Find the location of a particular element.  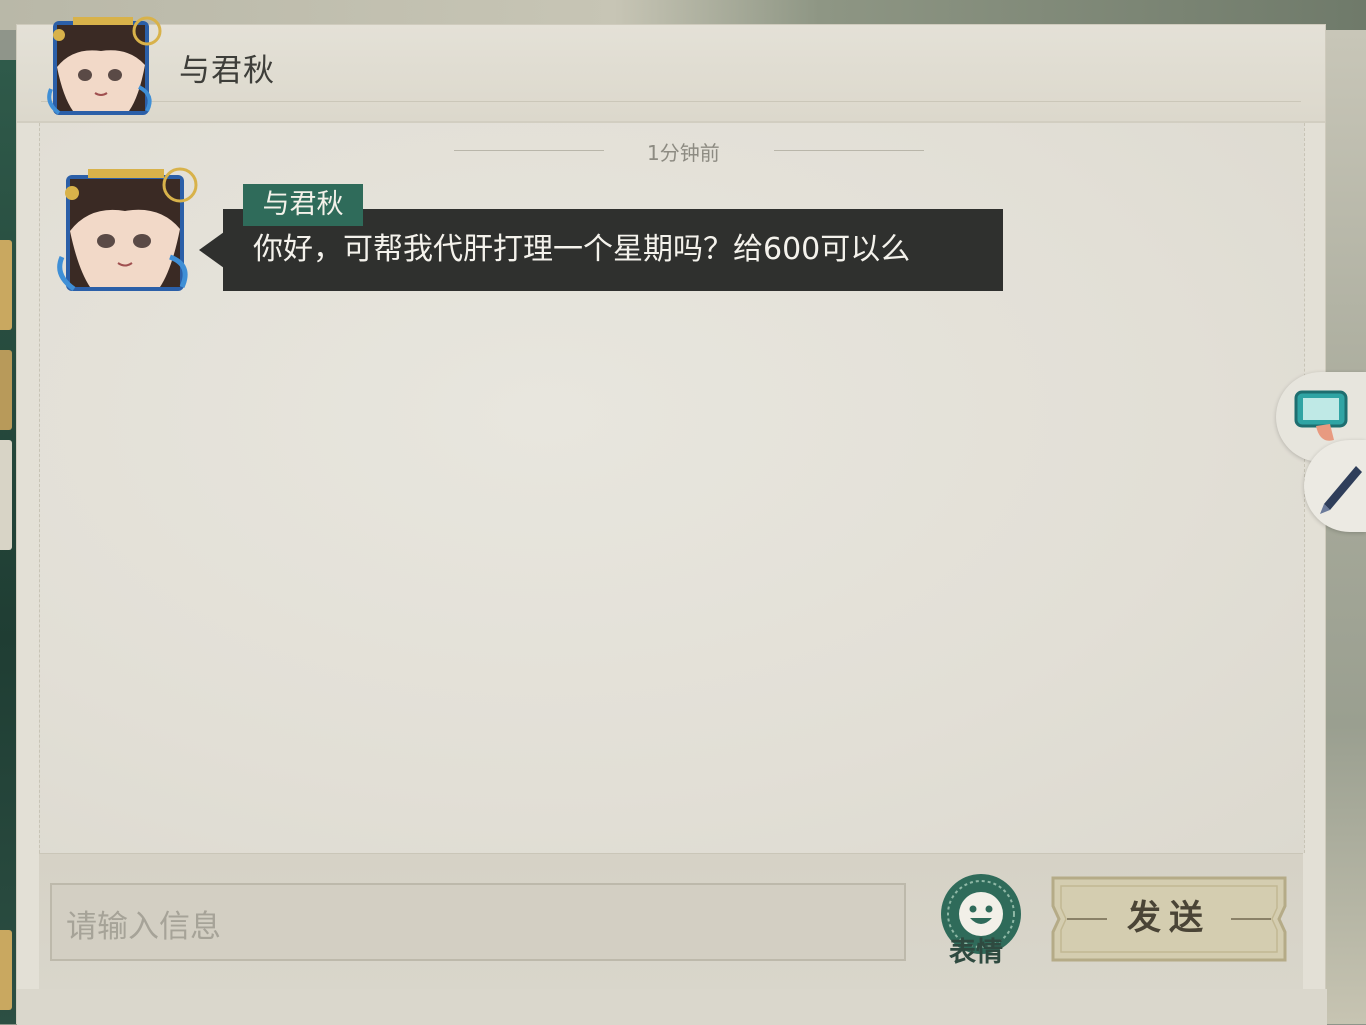

sender-name-tag: 与君秋 is located at coordinates (303, 205).